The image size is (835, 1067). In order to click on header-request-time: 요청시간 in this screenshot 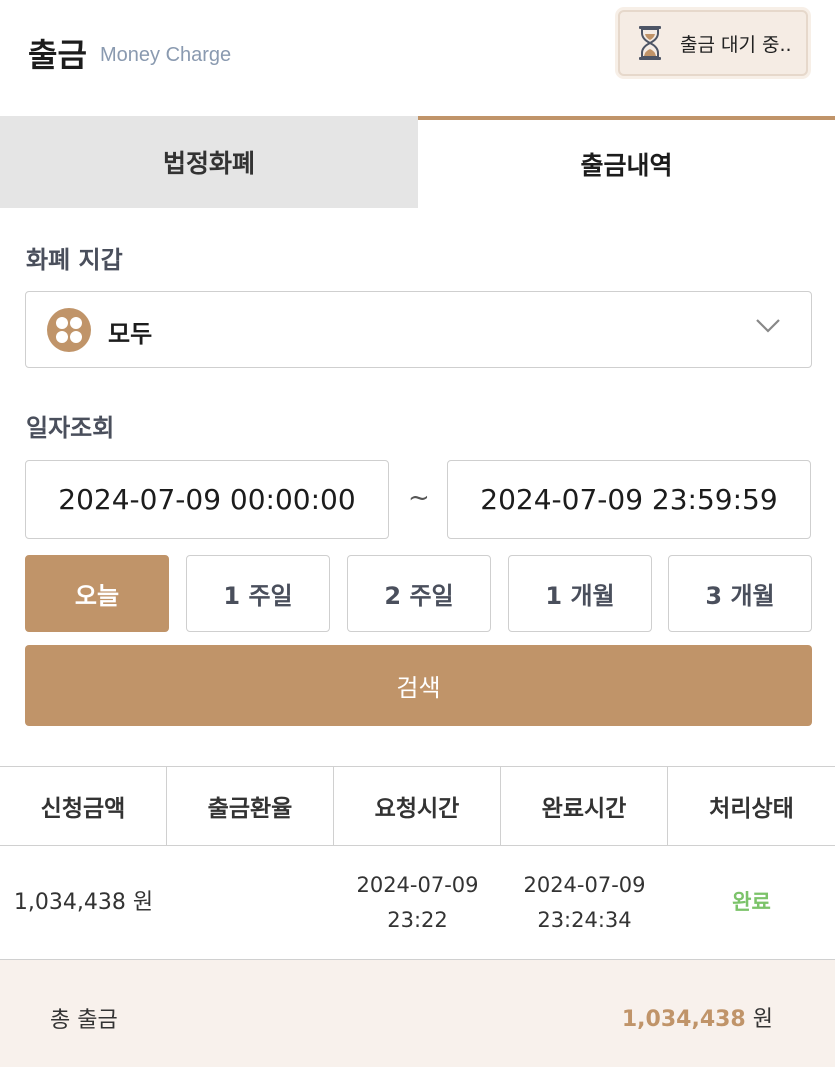, I will do `click(417, 806)`.